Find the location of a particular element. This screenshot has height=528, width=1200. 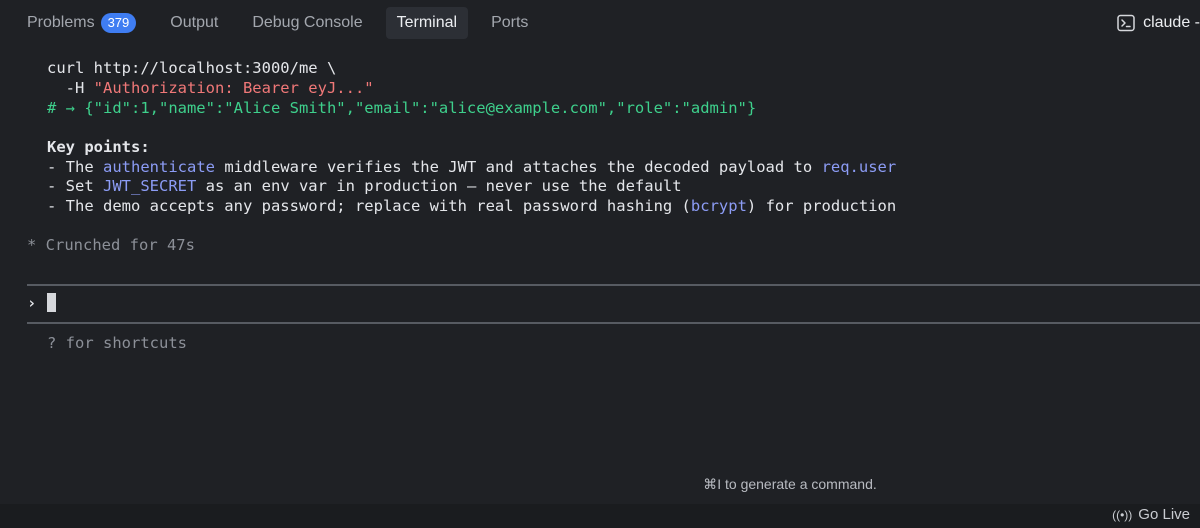

header-flag-text: -H is located at coordinates (70, 88).